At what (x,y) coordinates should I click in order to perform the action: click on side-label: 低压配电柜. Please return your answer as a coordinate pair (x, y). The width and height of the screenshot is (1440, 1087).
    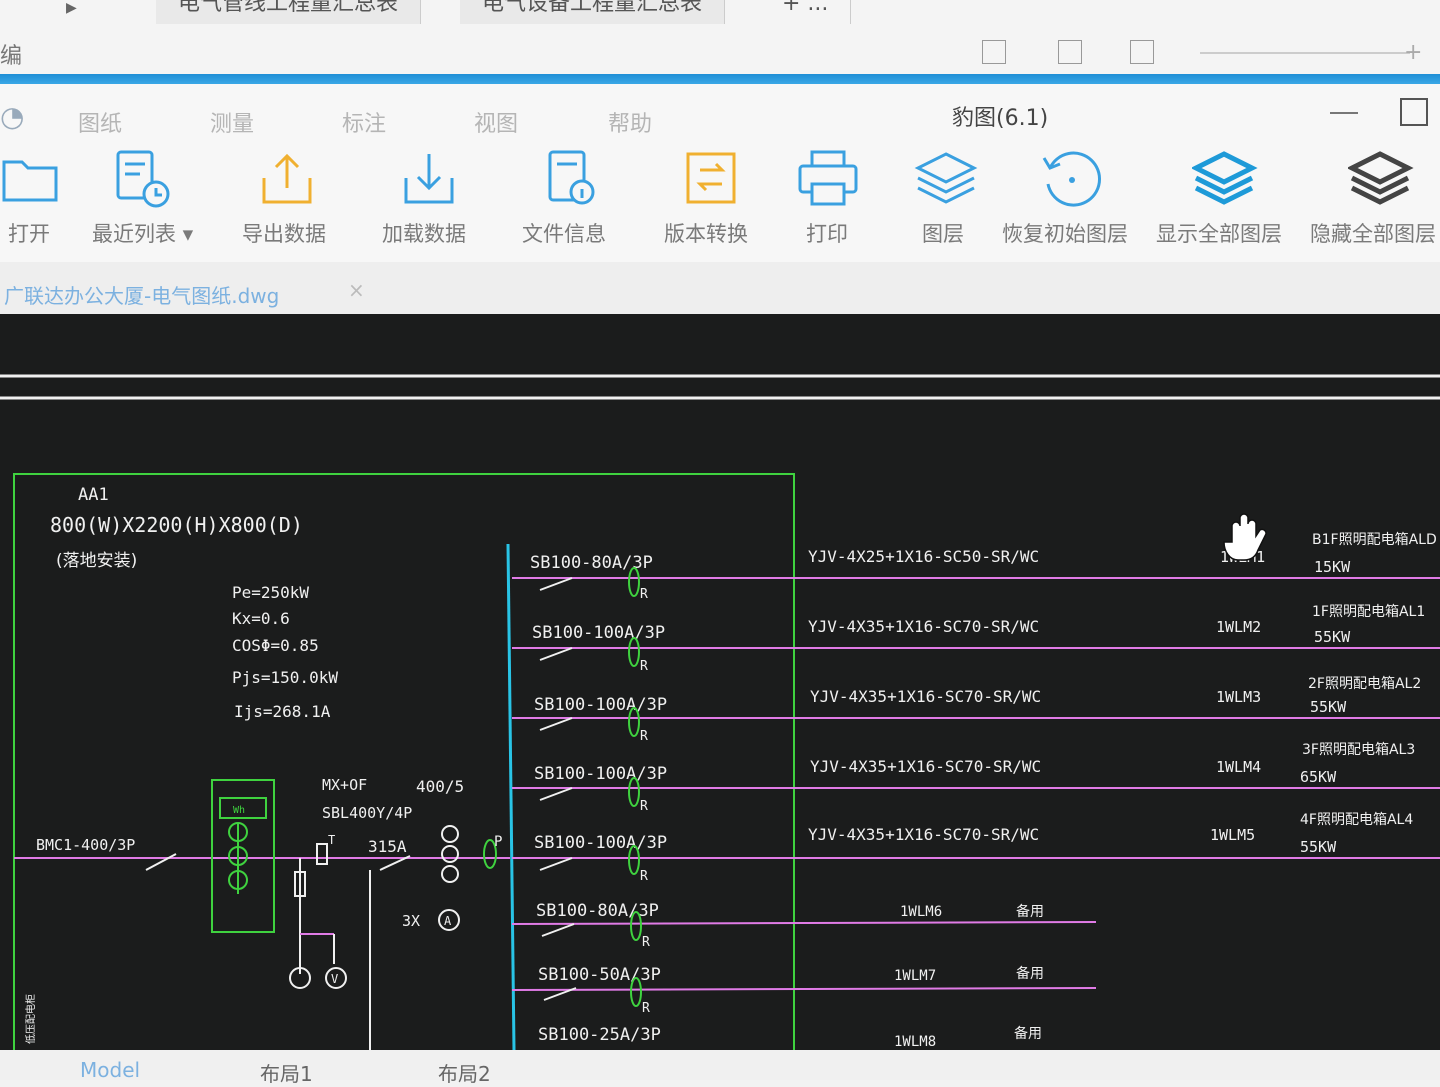
    Looking at the image, I should click on (30, 1019).